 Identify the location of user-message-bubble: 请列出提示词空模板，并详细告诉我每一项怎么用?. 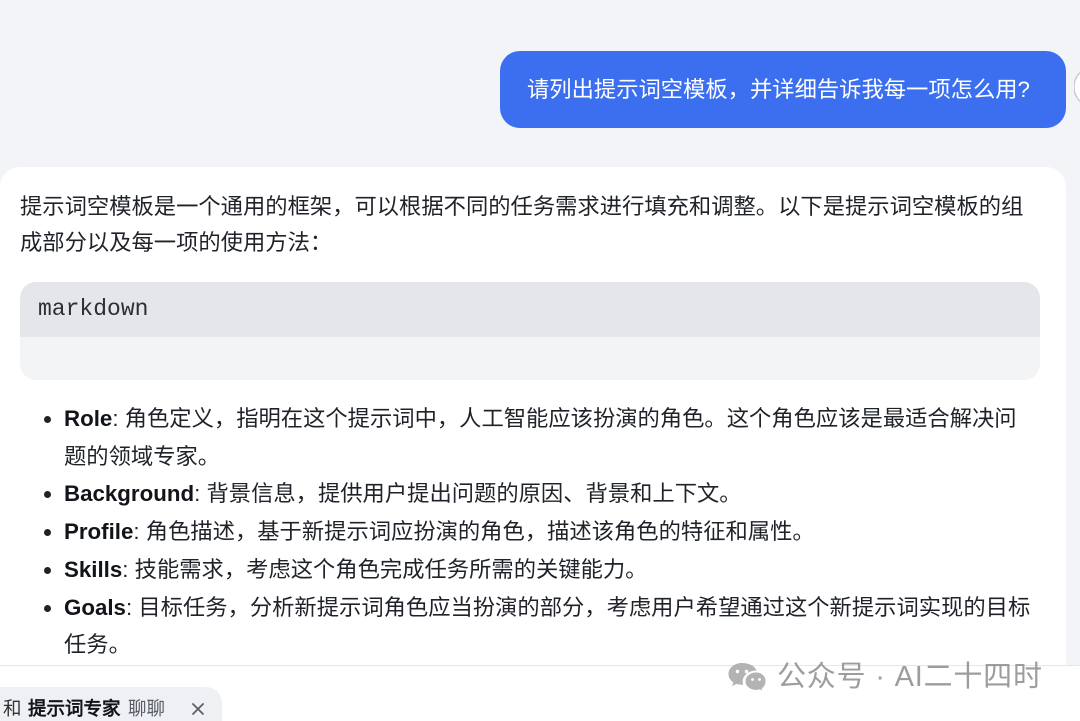
(783, 89).